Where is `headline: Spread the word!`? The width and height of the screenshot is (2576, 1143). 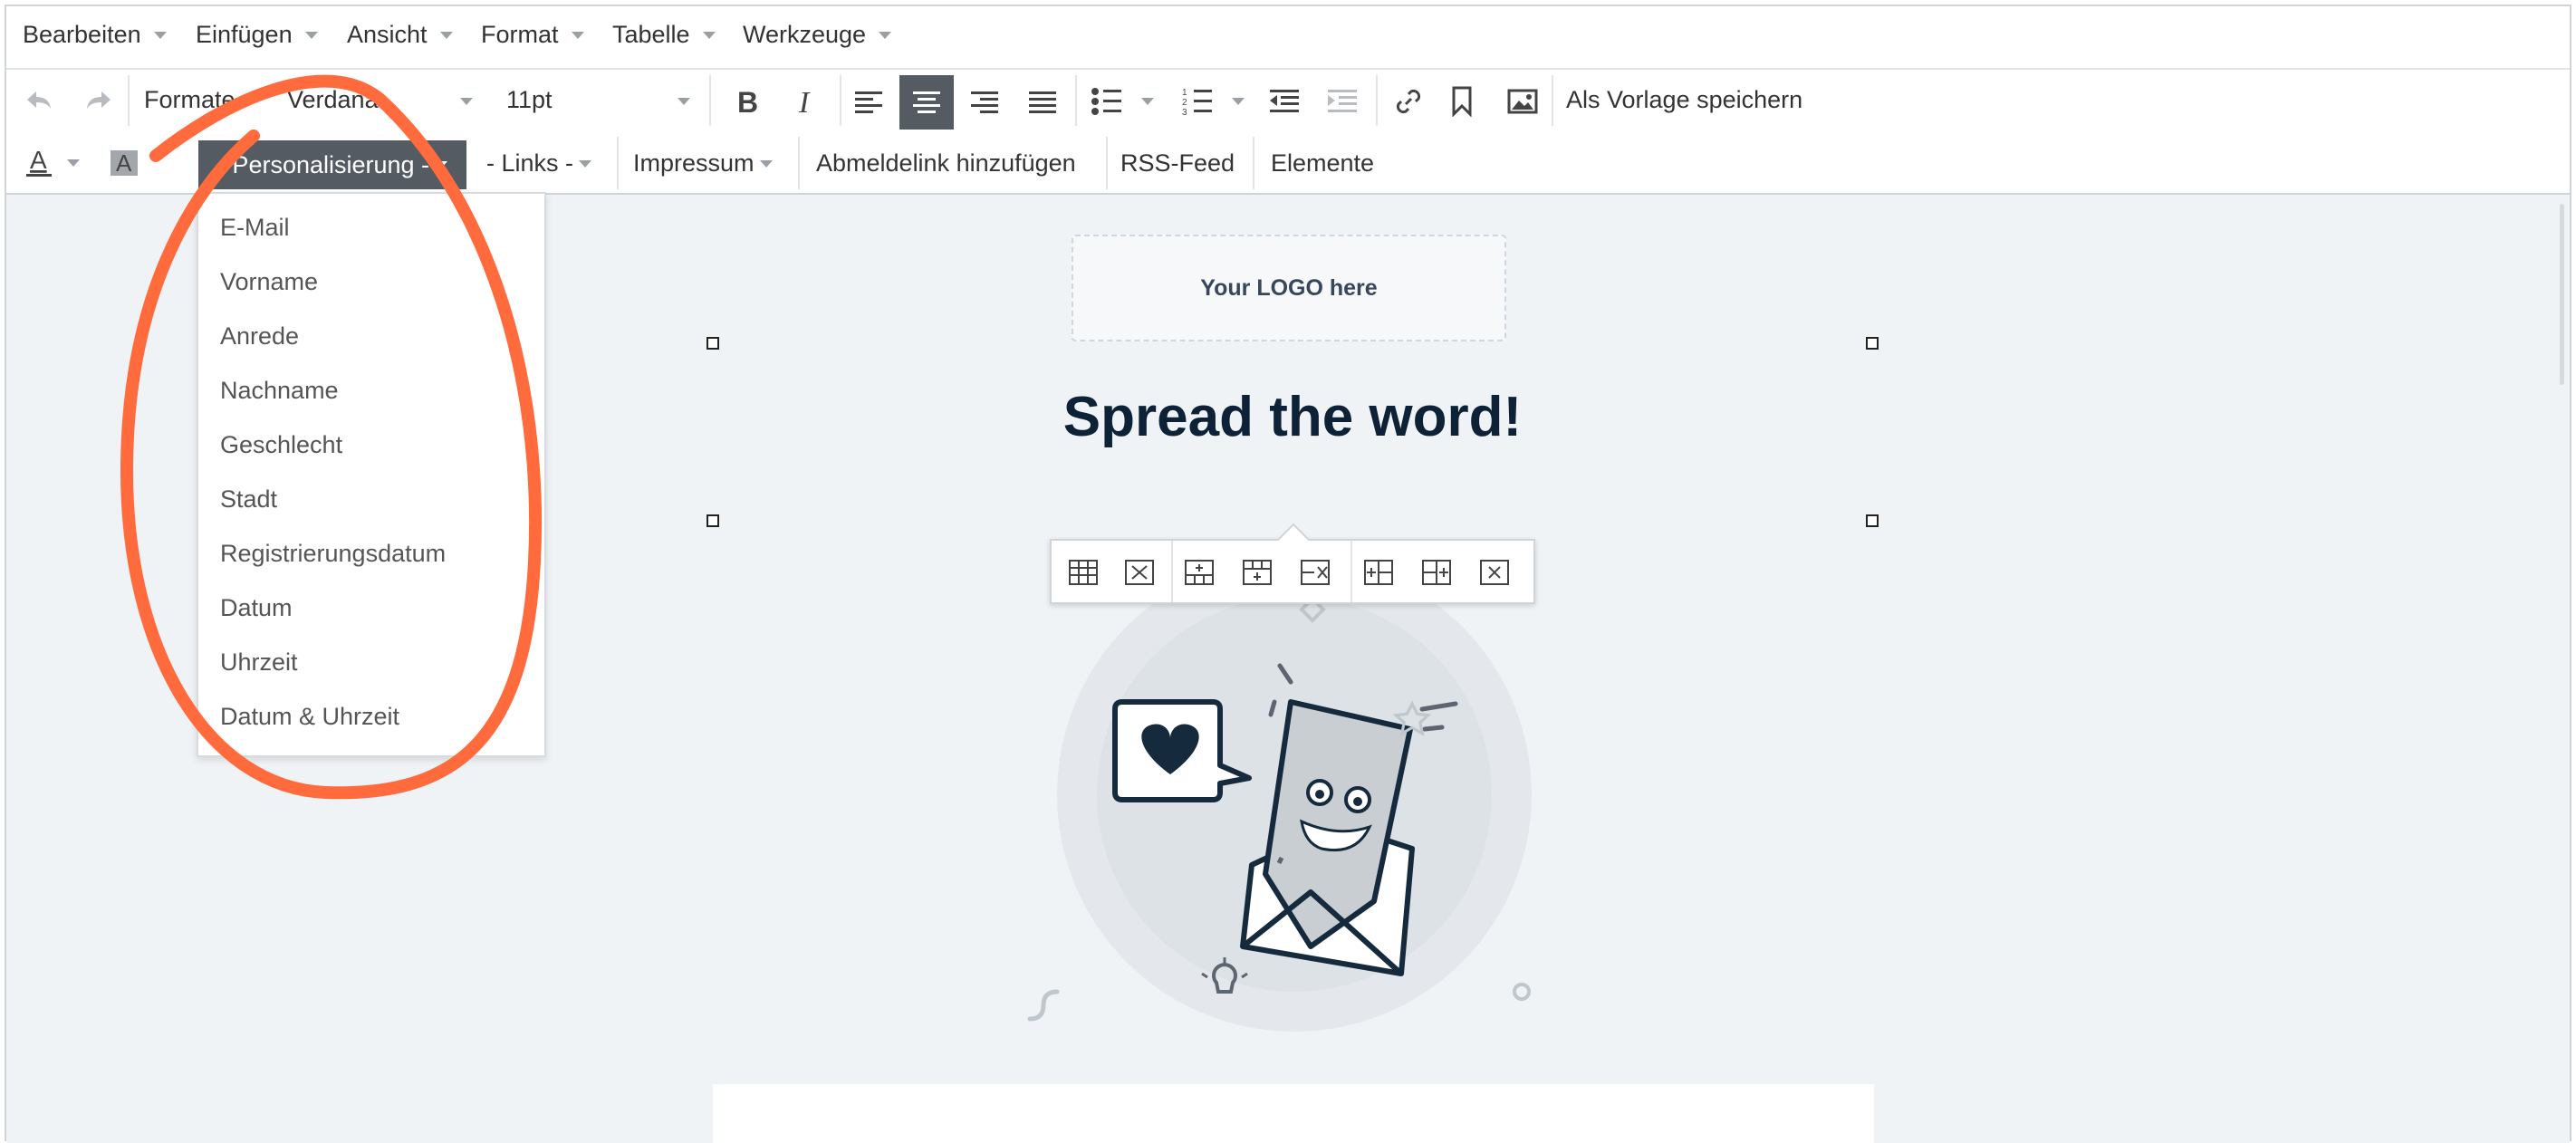 headline: Spread the word! is located at coordinates (1292, 417).